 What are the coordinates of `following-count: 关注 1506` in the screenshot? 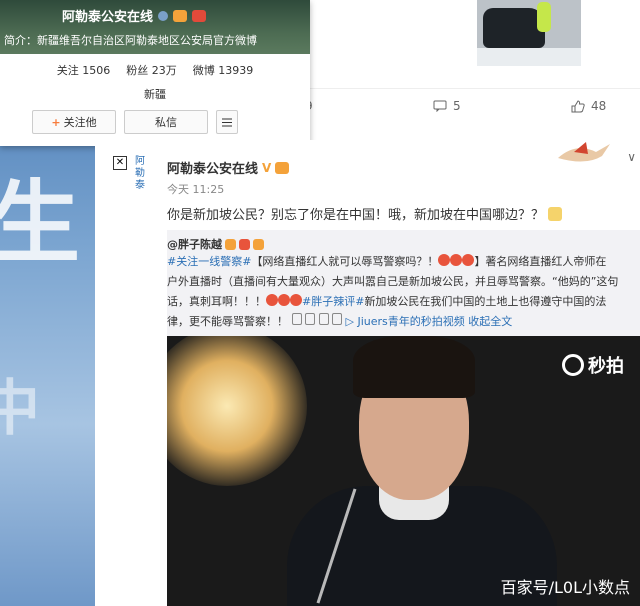 It's located at (84, 70).